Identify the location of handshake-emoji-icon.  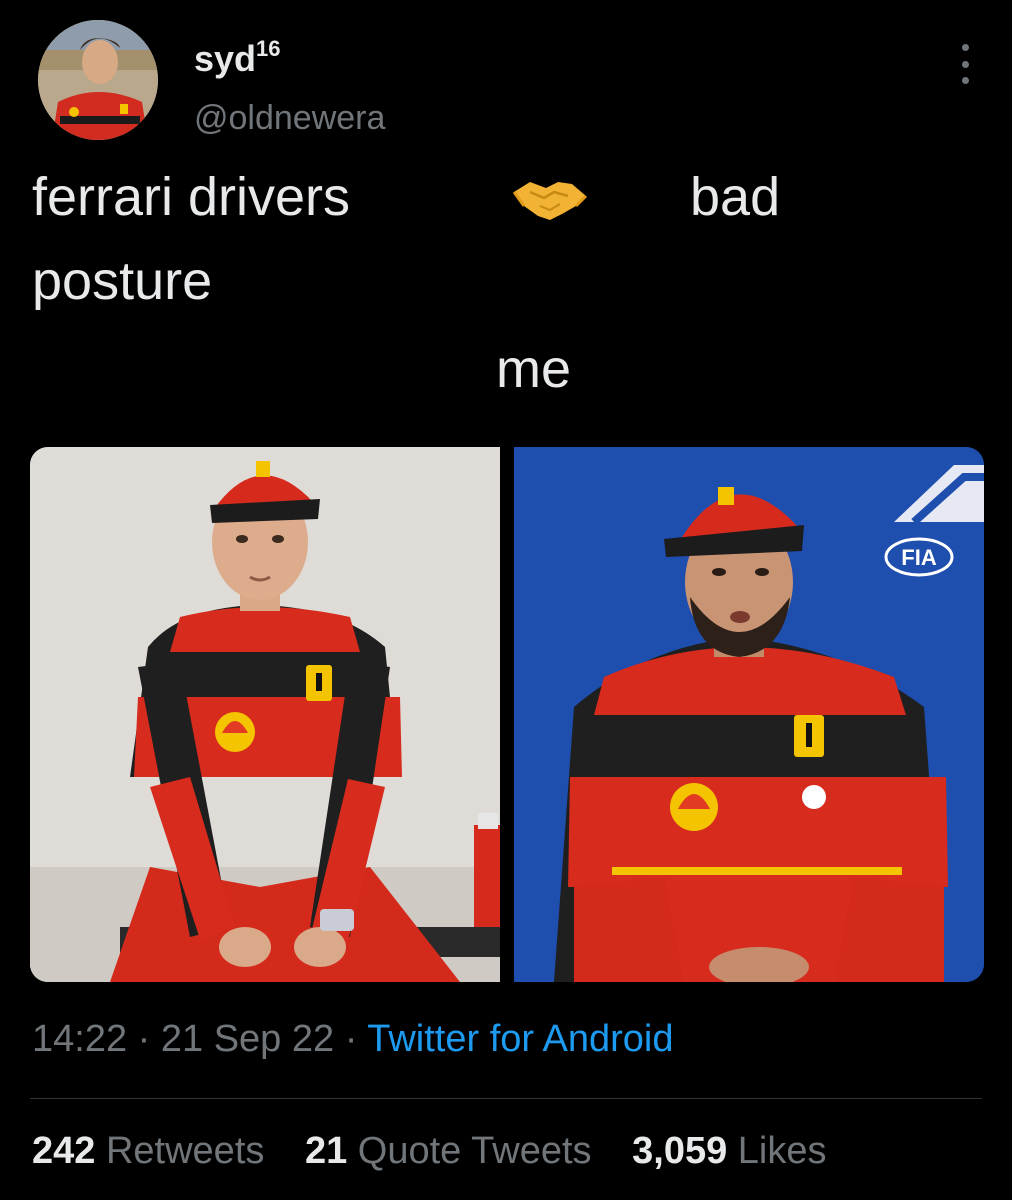
(550, 198).